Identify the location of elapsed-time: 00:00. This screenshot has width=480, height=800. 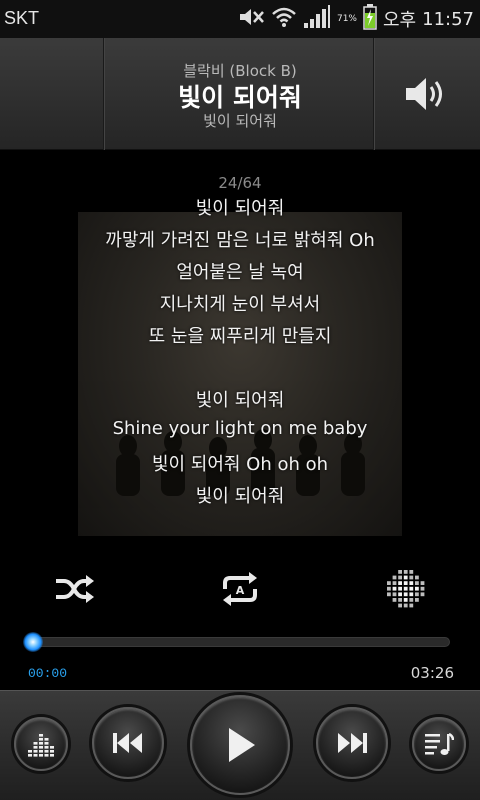
(48, 673).